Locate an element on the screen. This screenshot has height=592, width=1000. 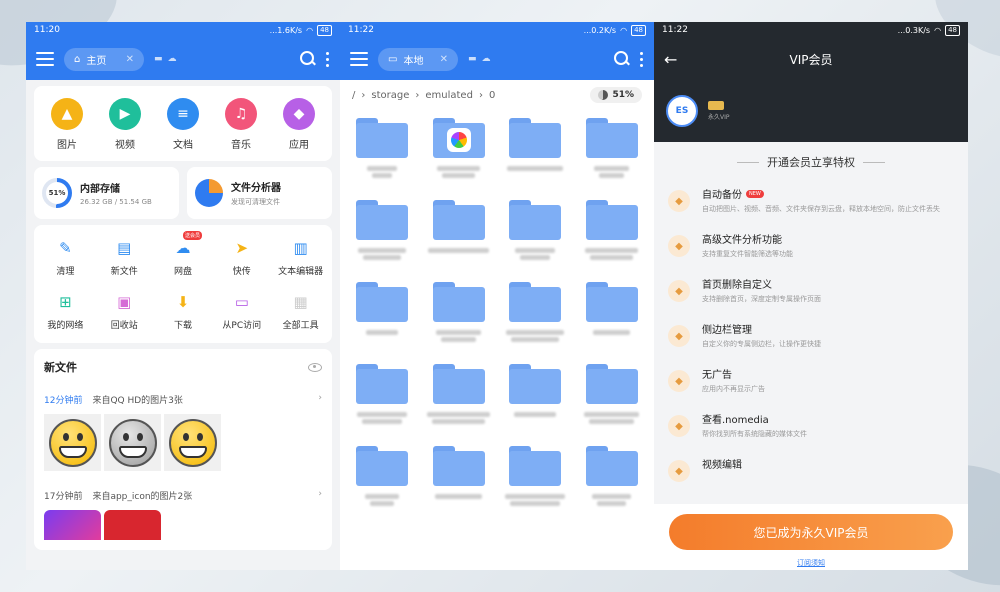
tool-pc-access: ▭ 从PC访问 is located at coordinates (241, 311).